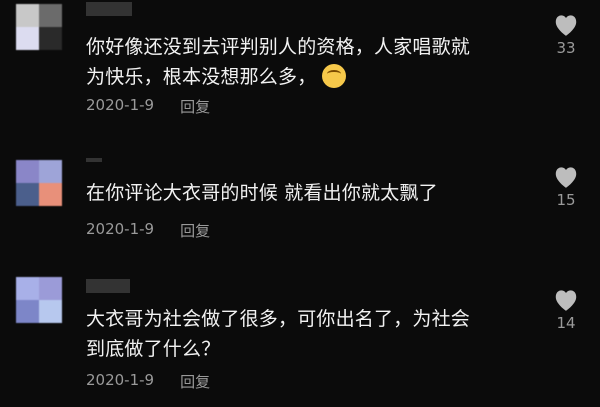 The height and width of the screenshot is (407, 600). What do you see at coordinates (566, 48) in the screenshot?
I see `like-count: 33` at bounding box center [566, 48].